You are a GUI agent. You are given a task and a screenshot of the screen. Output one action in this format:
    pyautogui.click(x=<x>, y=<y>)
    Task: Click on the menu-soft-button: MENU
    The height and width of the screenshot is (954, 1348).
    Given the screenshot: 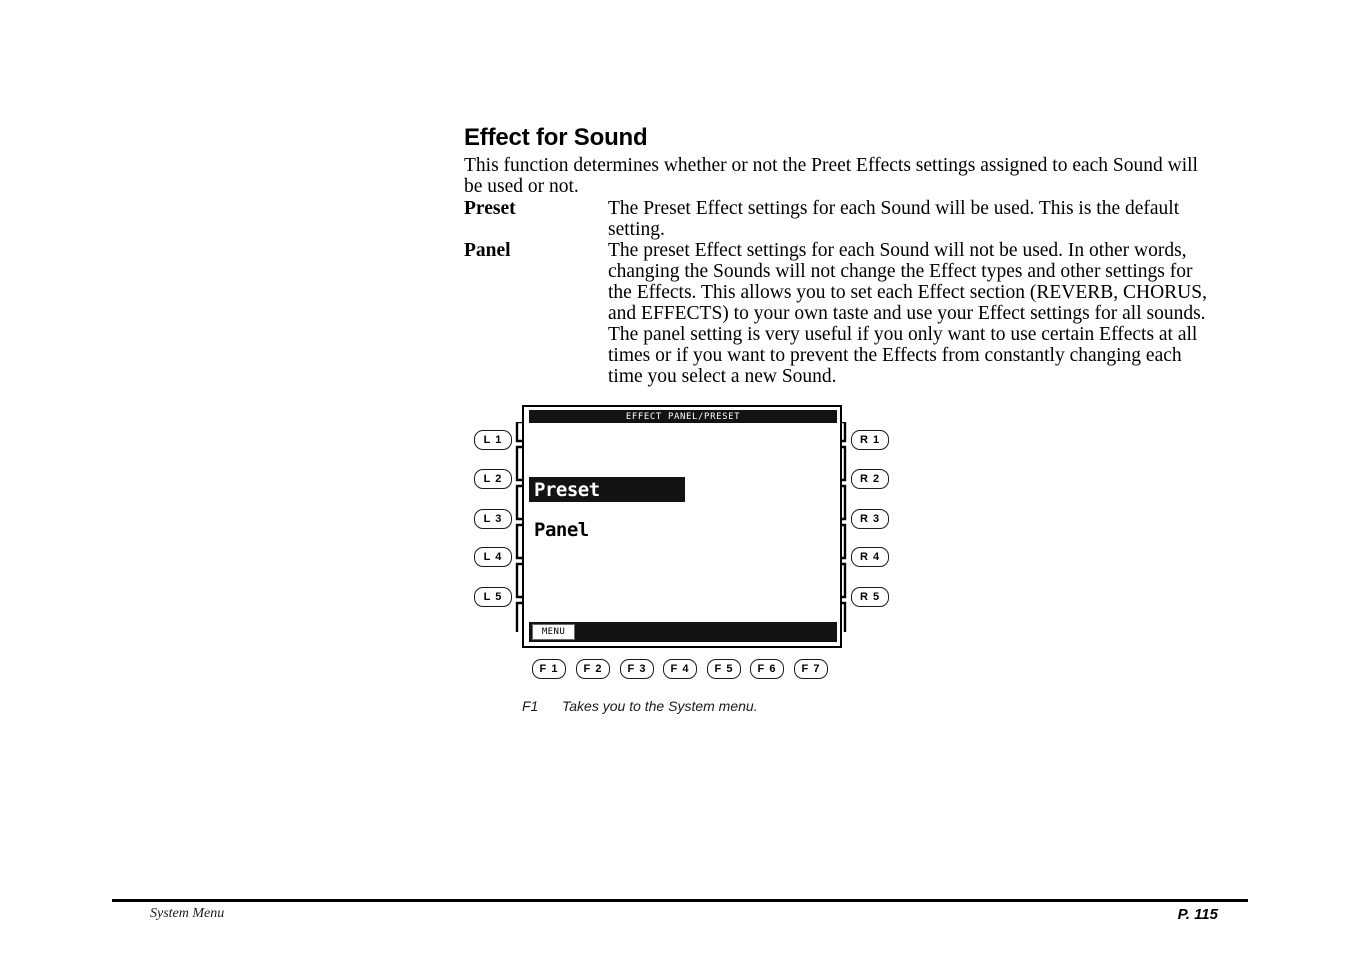 What is the action you would take?
    pyautogui.click(x=553, y=632)
    